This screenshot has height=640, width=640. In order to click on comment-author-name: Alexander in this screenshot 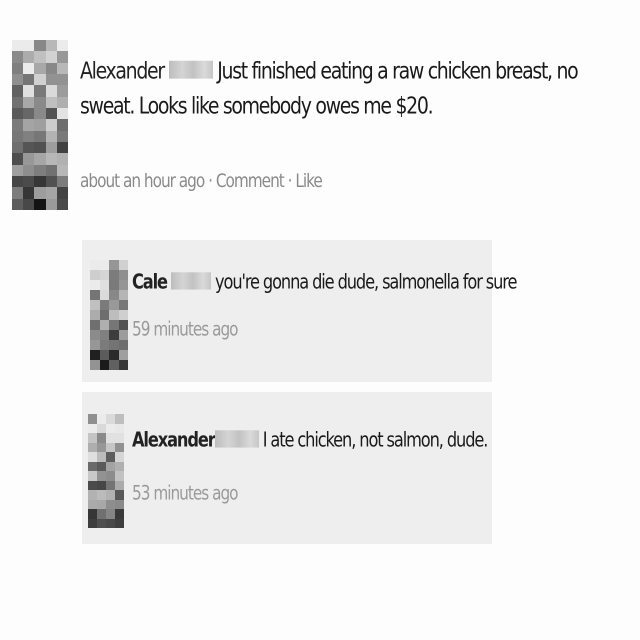, I will do `click(174, 440)`.